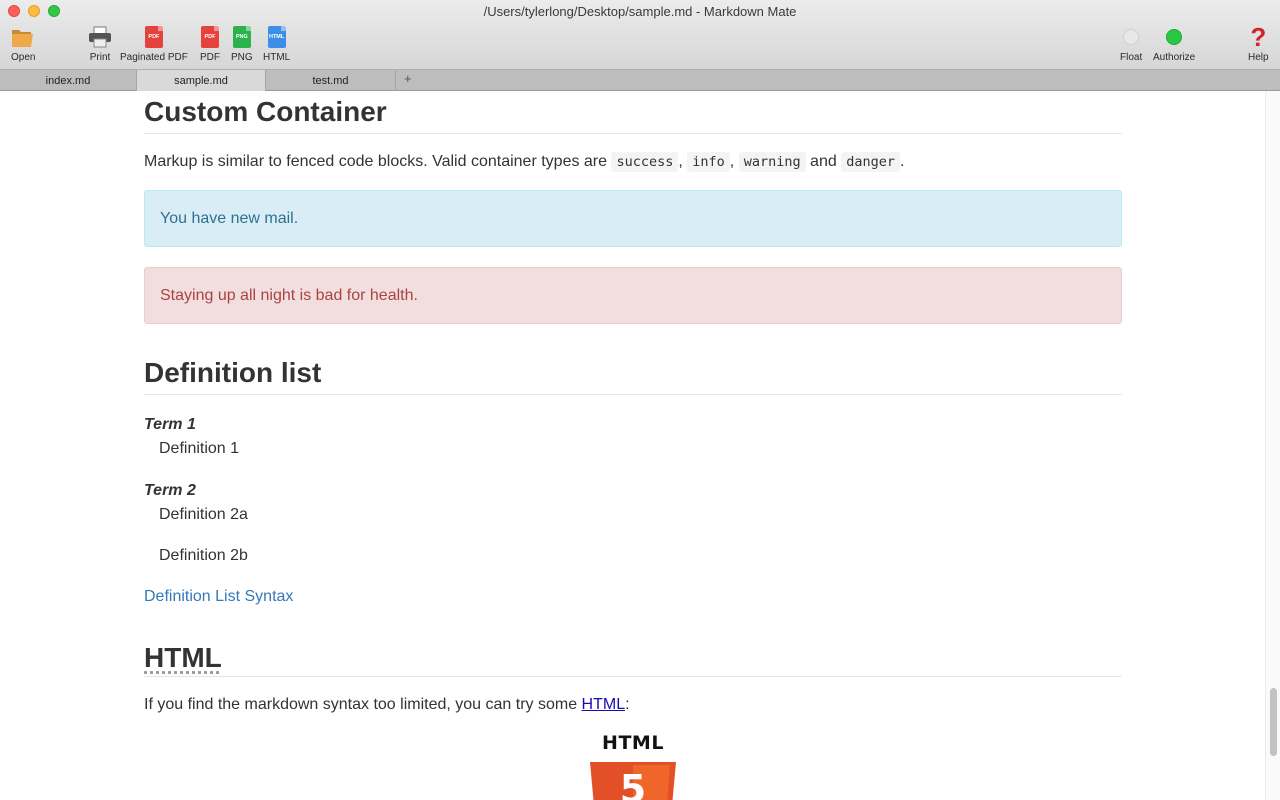  Describe the element at coordinates (870, 162) in the screenshot. I see `code-danger: danger` at that location.